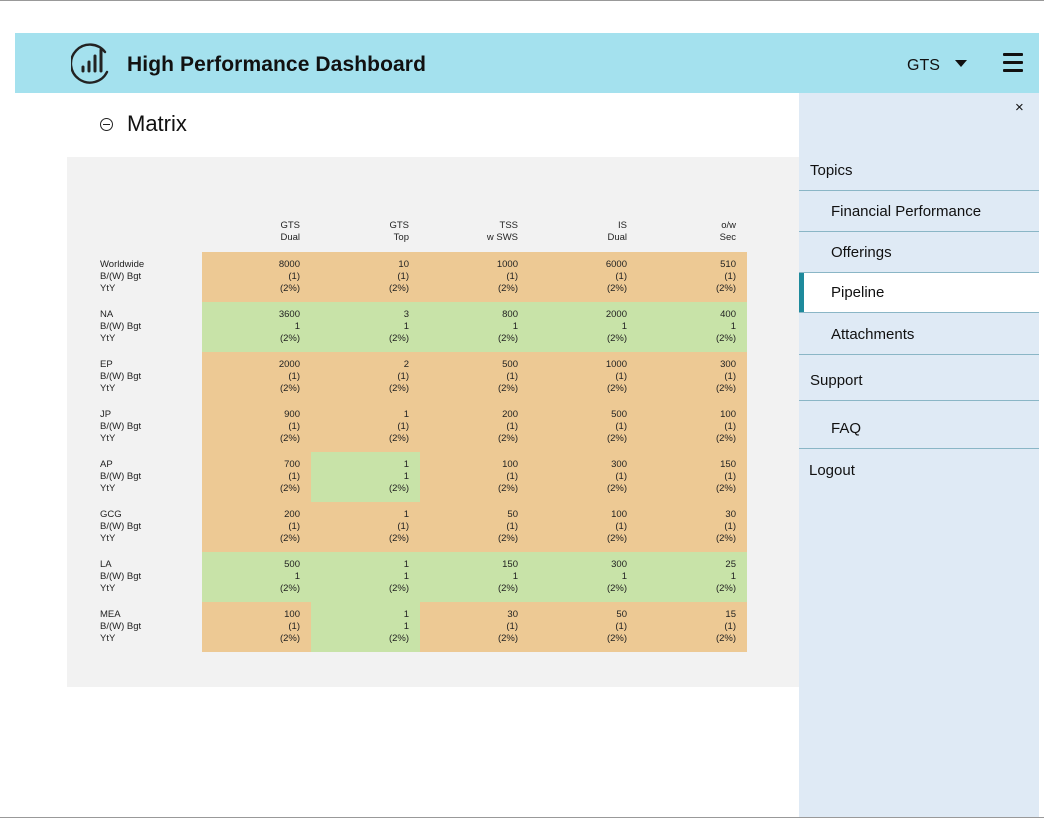  I want to click on cell-value: 1000, so click(507, 264).